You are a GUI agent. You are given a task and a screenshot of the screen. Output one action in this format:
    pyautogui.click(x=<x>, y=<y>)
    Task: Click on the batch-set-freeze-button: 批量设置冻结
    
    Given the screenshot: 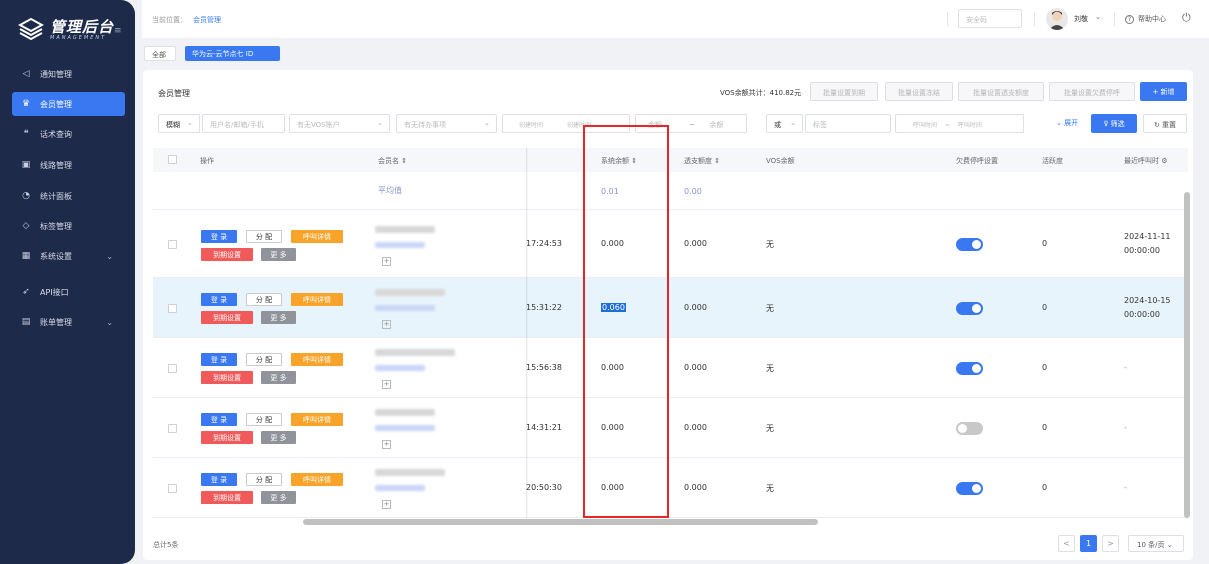 What is the action you would take?
    pyautogui.click(x=919, y=91)
    